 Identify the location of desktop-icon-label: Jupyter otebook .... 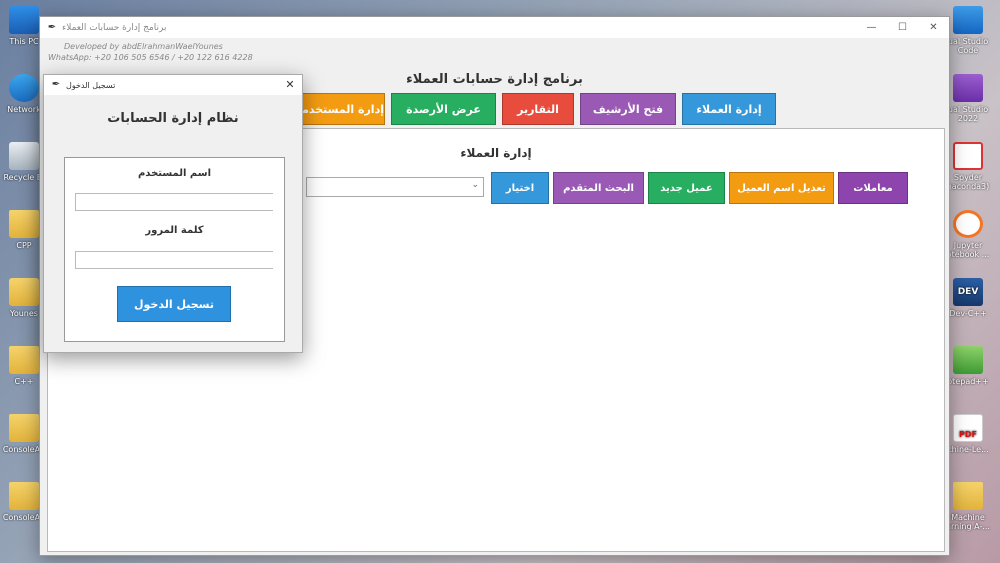
(968, 250).